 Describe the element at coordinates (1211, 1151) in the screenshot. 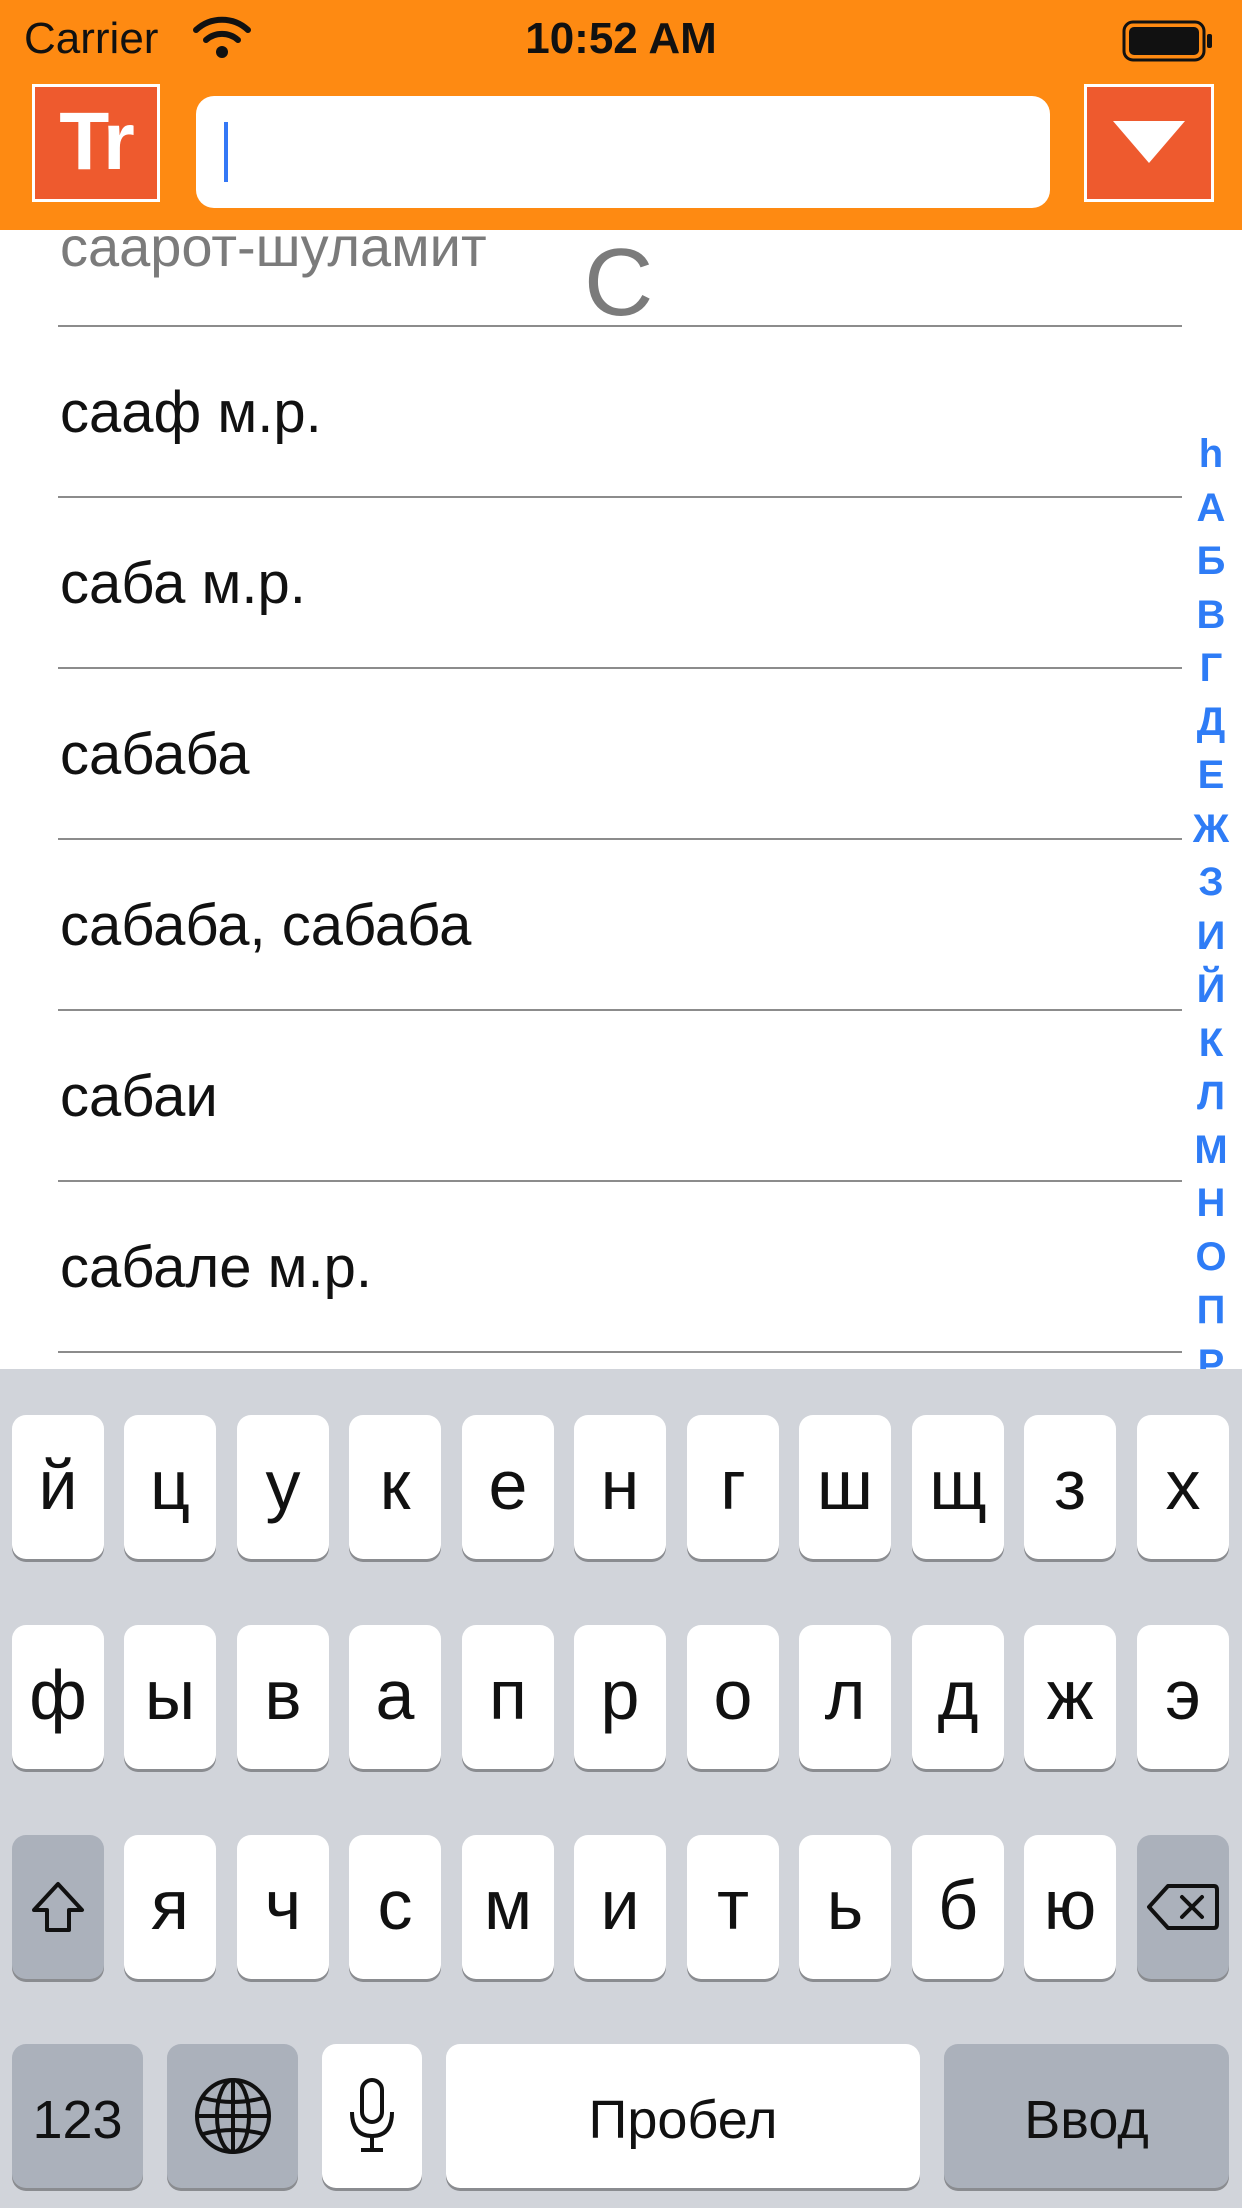

I see `index-letter: М` at that location.